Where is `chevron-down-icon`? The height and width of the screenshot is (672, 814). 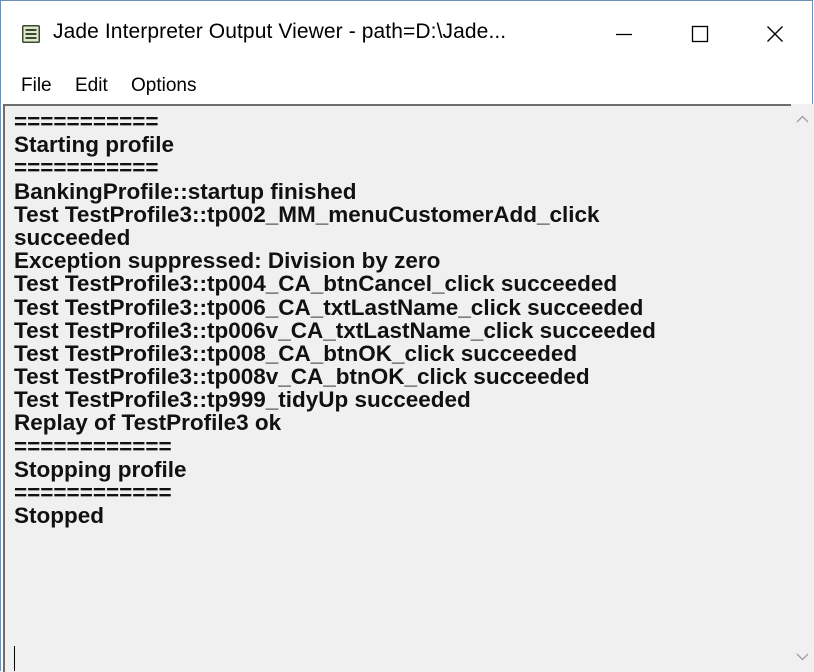
chevron-down-icon is located at coordinates (802, 657).